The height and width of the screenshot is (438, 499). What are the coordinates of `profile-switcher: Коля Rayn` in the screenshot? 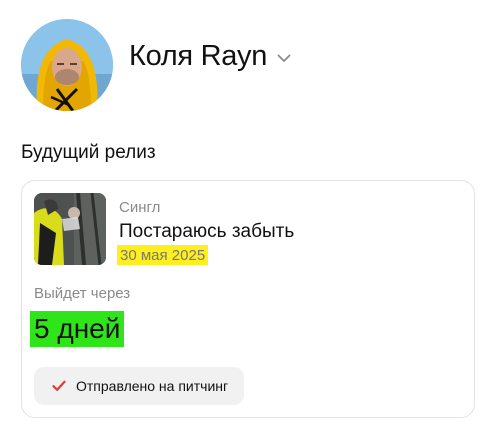 It's located at (210, 56).